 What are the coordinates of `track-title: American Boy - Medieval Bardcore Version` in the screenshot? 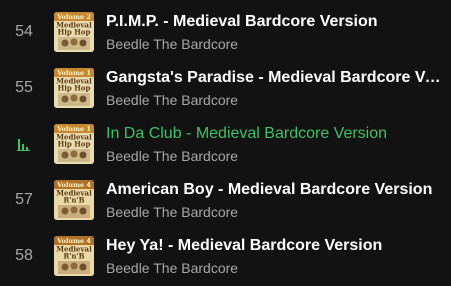 It's located at (278, 190).